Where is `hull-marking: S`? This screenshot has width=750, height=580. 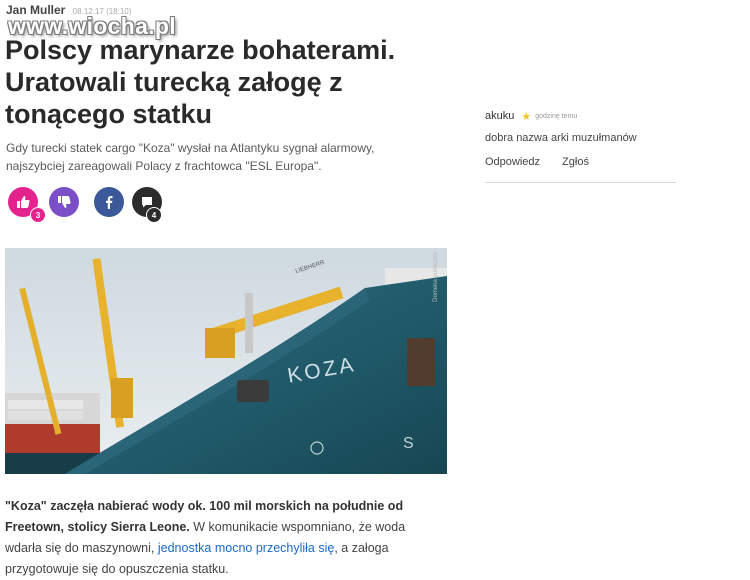 hull-marking: S is located at coordinates (408, 443).